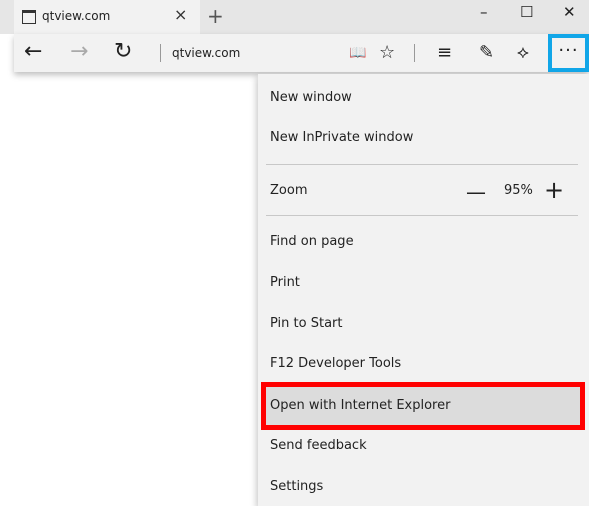 Image resolution: width=589 pixels, height=506 pixels. What do you see at coordinates (306, 323) in the screenshot?
I see `menu-item-pin-to-start: Pin to Start` at bounding box center [306, 323].